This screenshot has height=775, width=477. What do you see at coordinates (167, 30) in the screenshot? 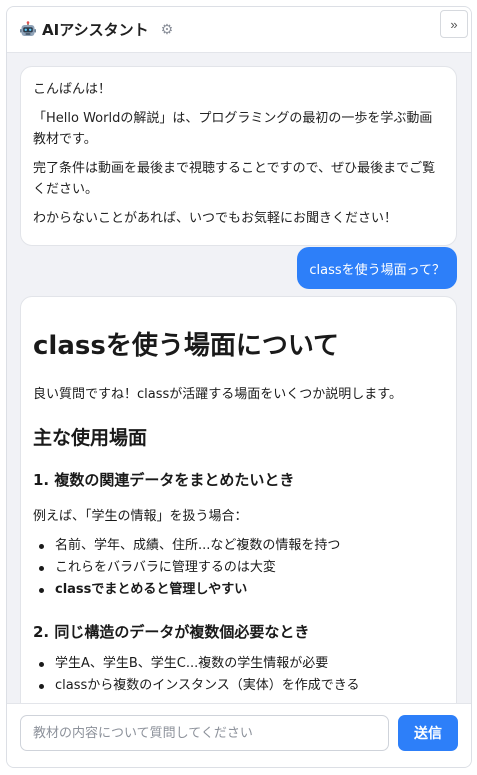
I see `gear-icon: ⚙` at bounding box center [167, 30].